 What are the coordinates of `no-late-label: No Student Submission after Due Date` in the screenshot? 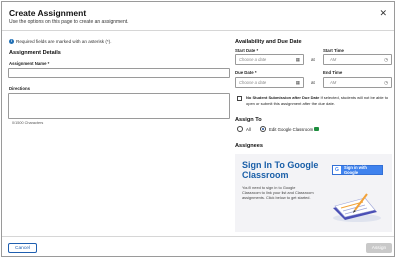 It's located at (283, 97).